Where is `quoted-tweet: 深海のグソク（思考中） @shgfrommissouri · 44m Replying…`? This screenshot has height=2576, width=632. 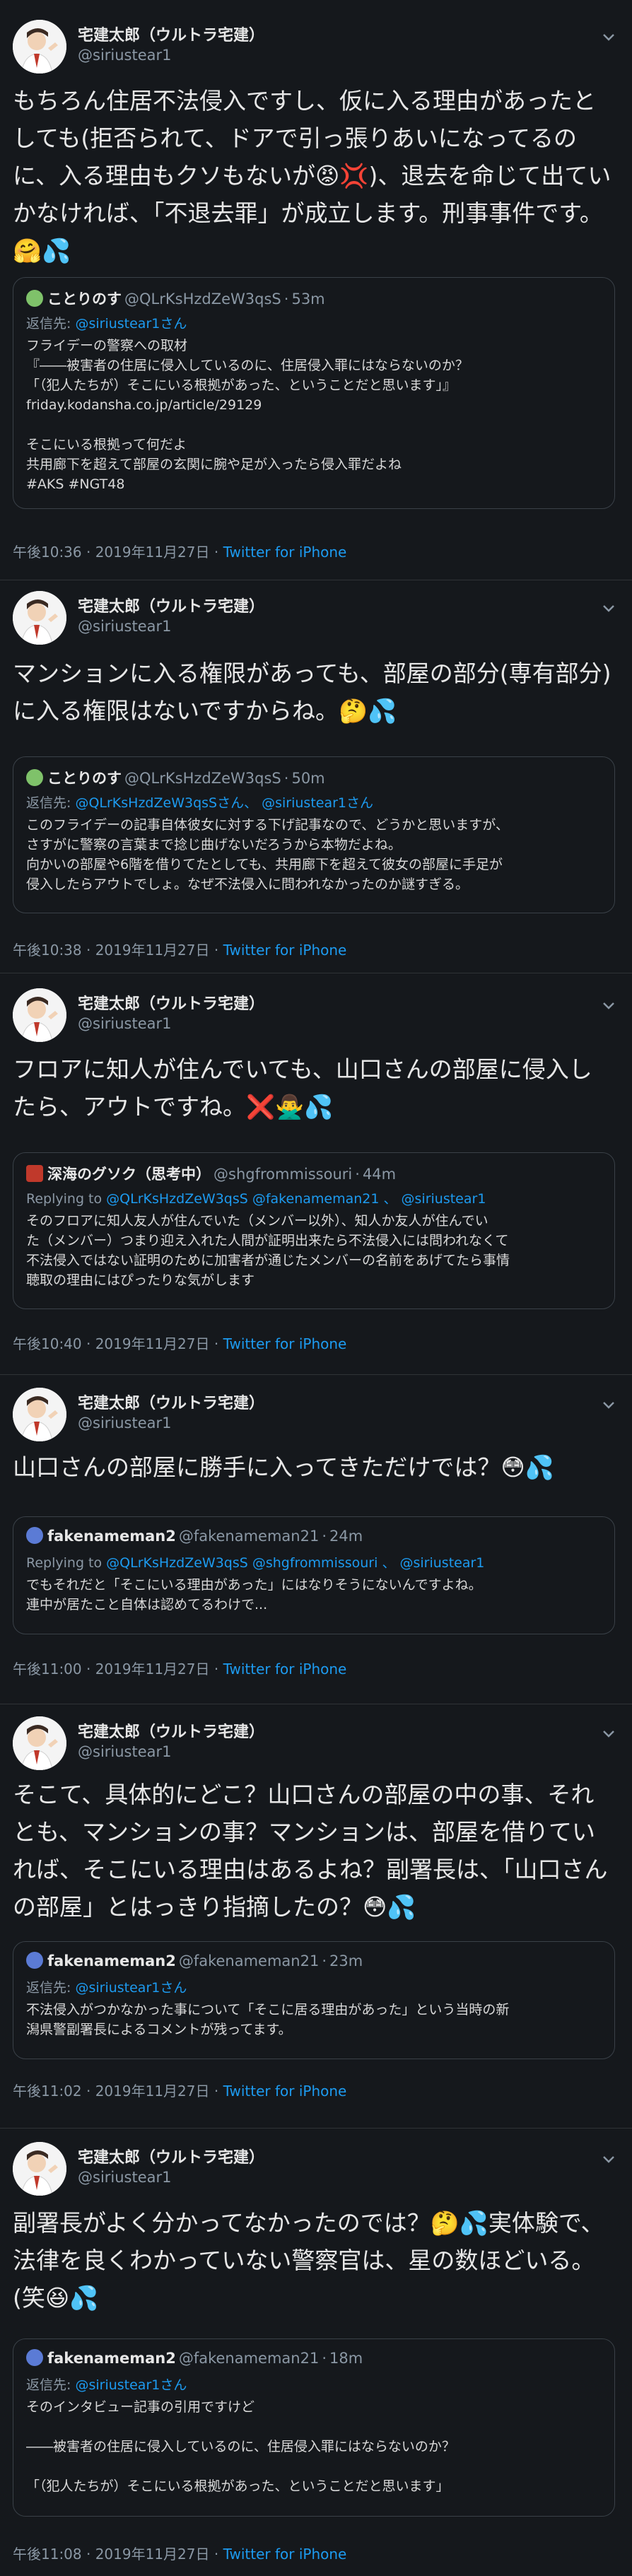 quoted-tweet: 深海のグソク（思考中） @shgfrommissouri · 44m Replying… is located at coordinates (314, 1230).